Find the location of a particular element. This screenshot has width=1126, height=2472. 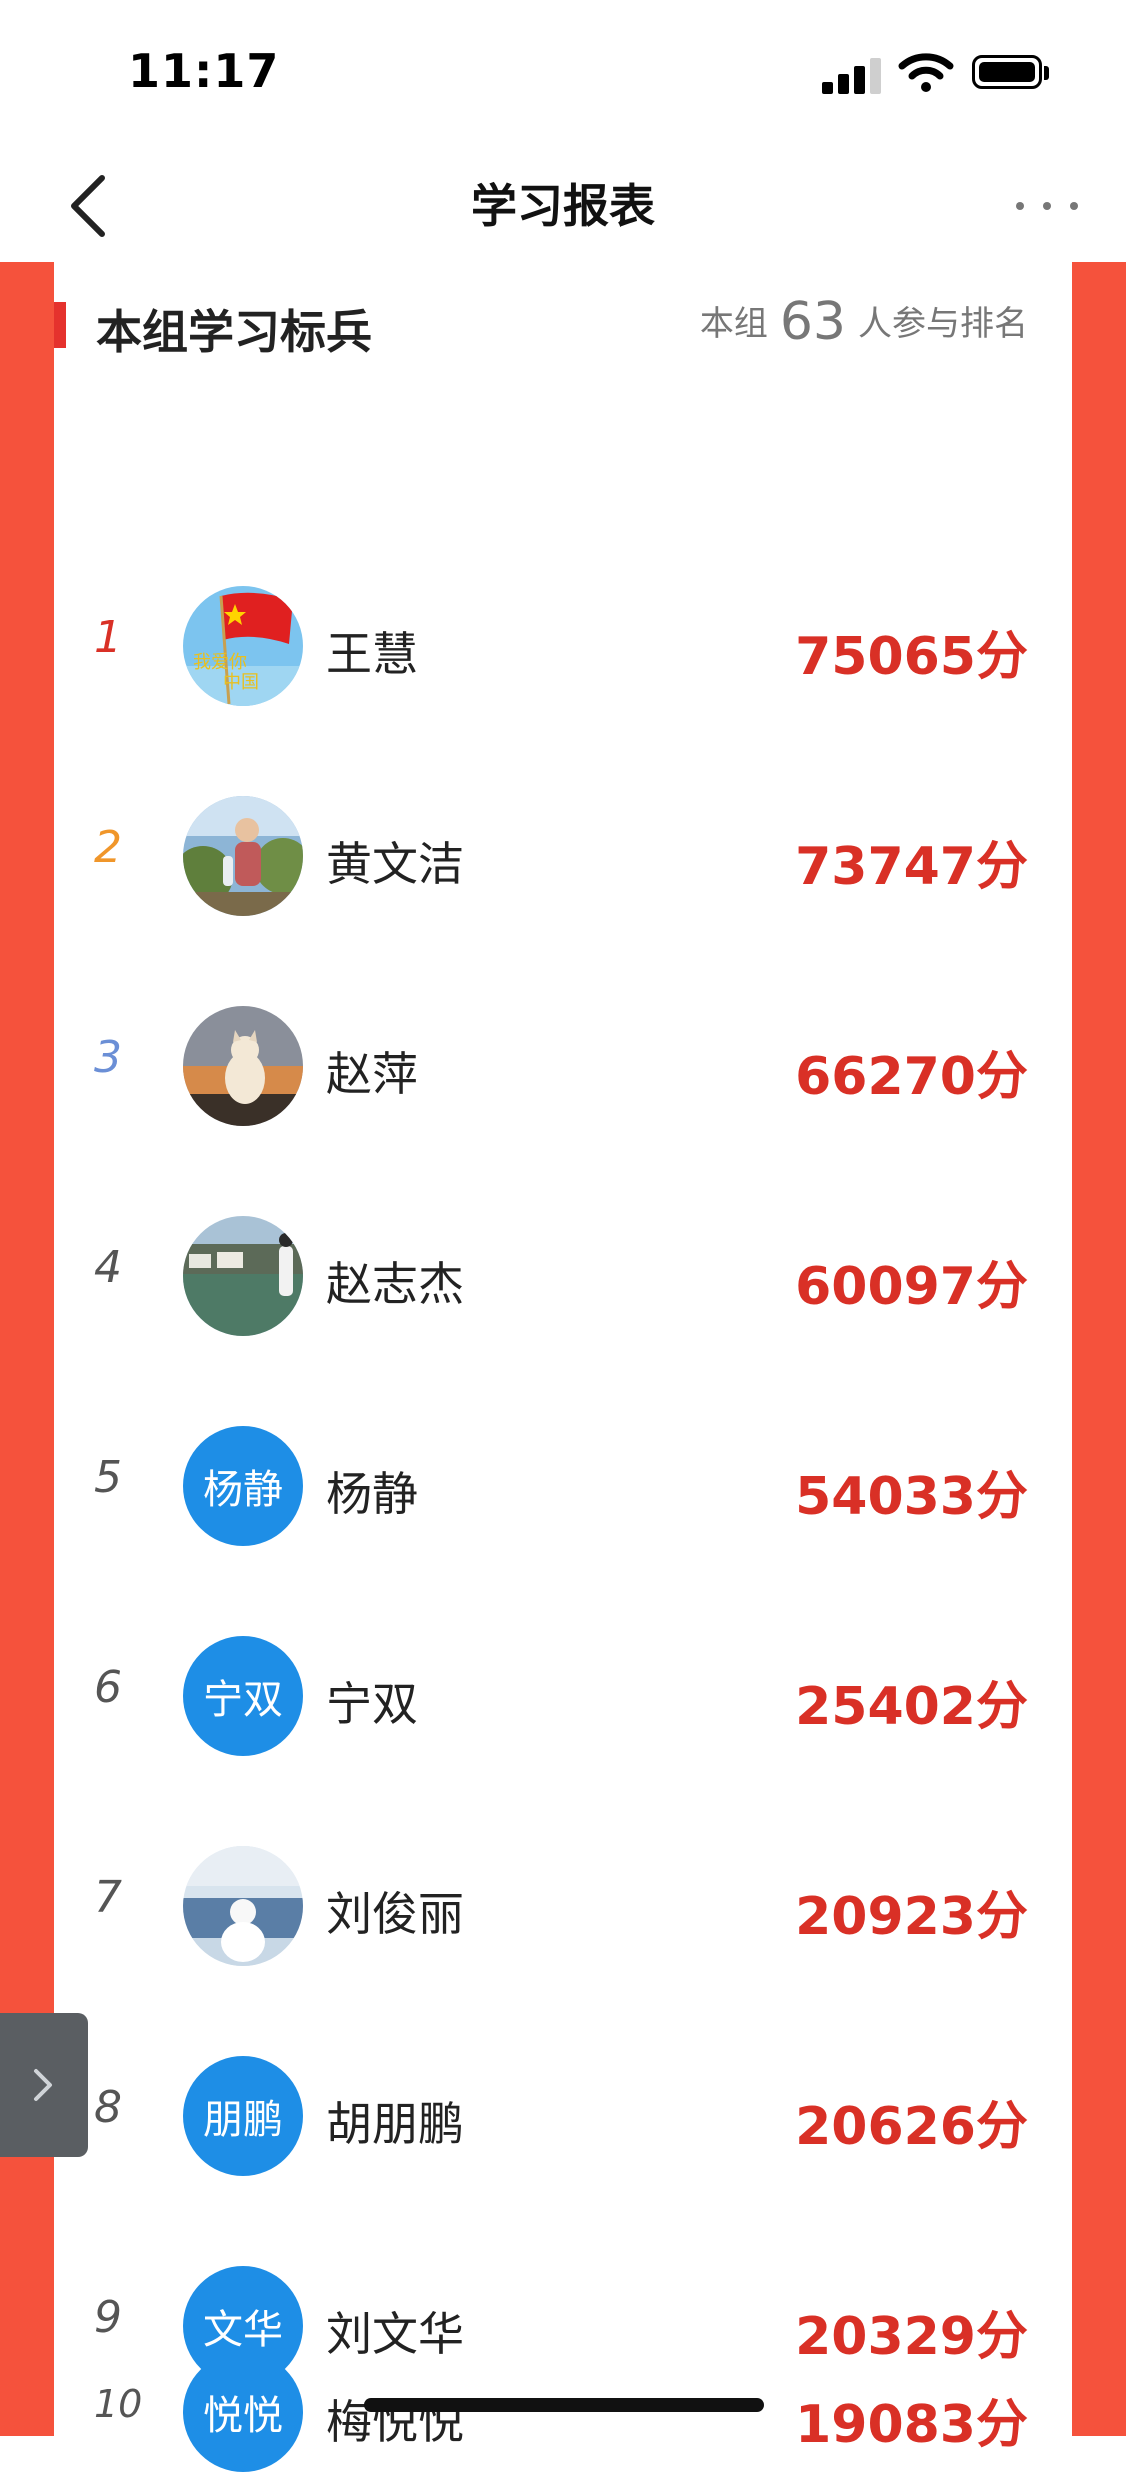

flag-avatar: 我爱你 中国 is located at coordinates (243, 646).